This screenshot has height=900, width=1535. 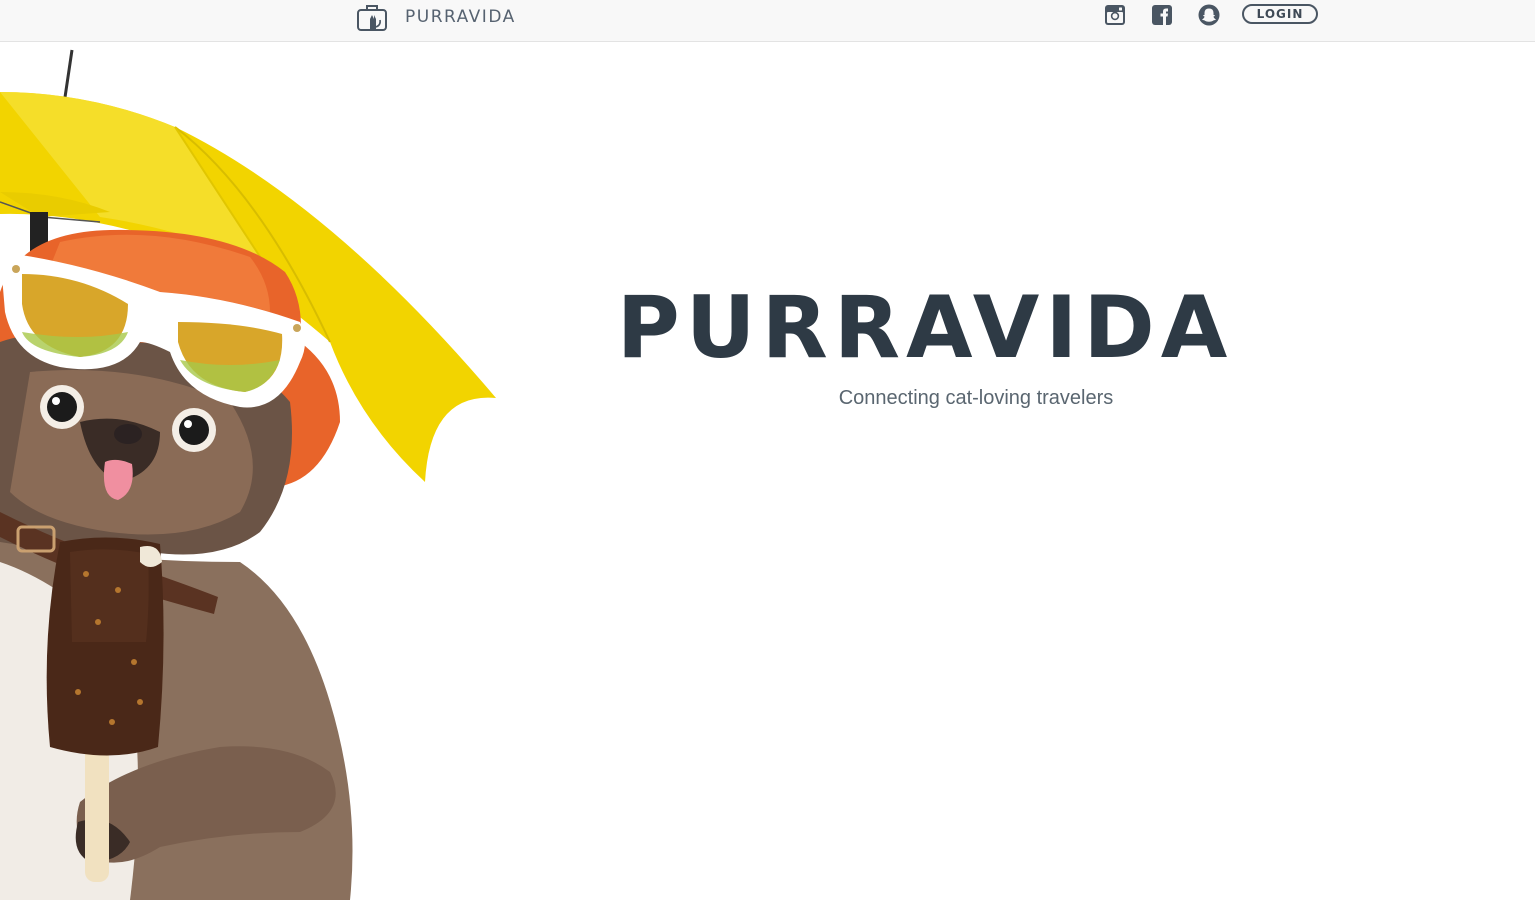 I want to click on snapchat-icon, so click(x=1209, y=15).